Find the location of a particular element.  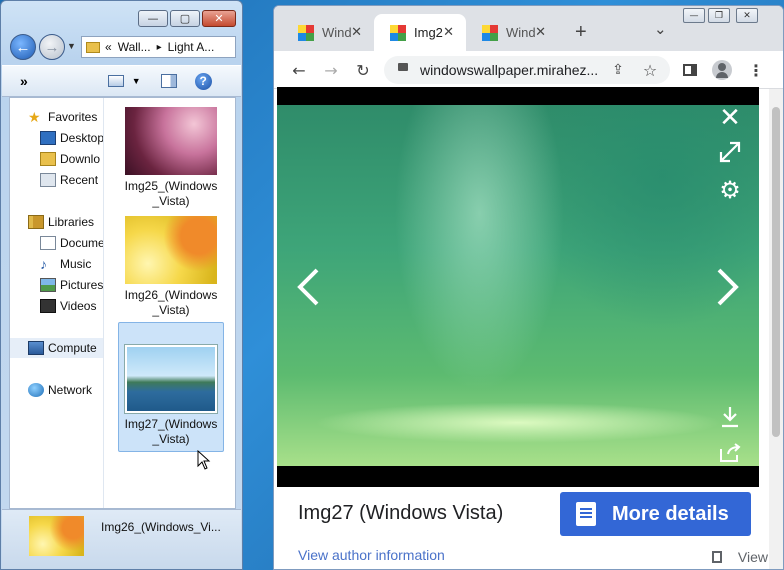

scrollbar-thumb is located at coordinates (776, 272).